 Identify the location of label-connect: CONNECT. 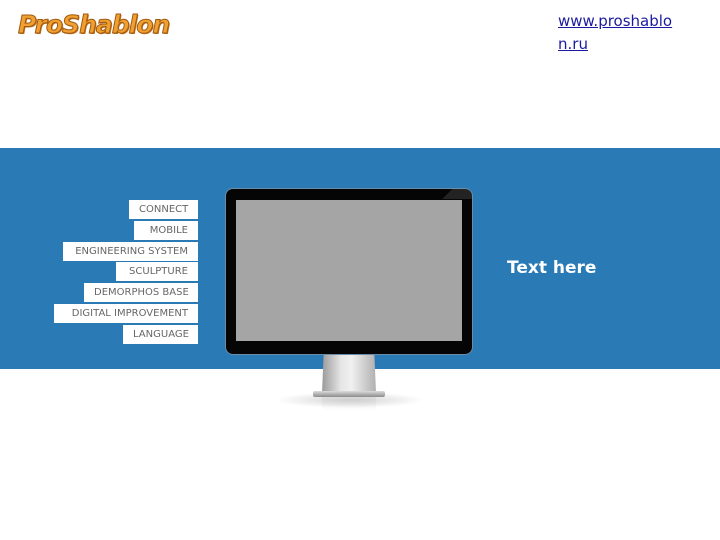
(163, 209).